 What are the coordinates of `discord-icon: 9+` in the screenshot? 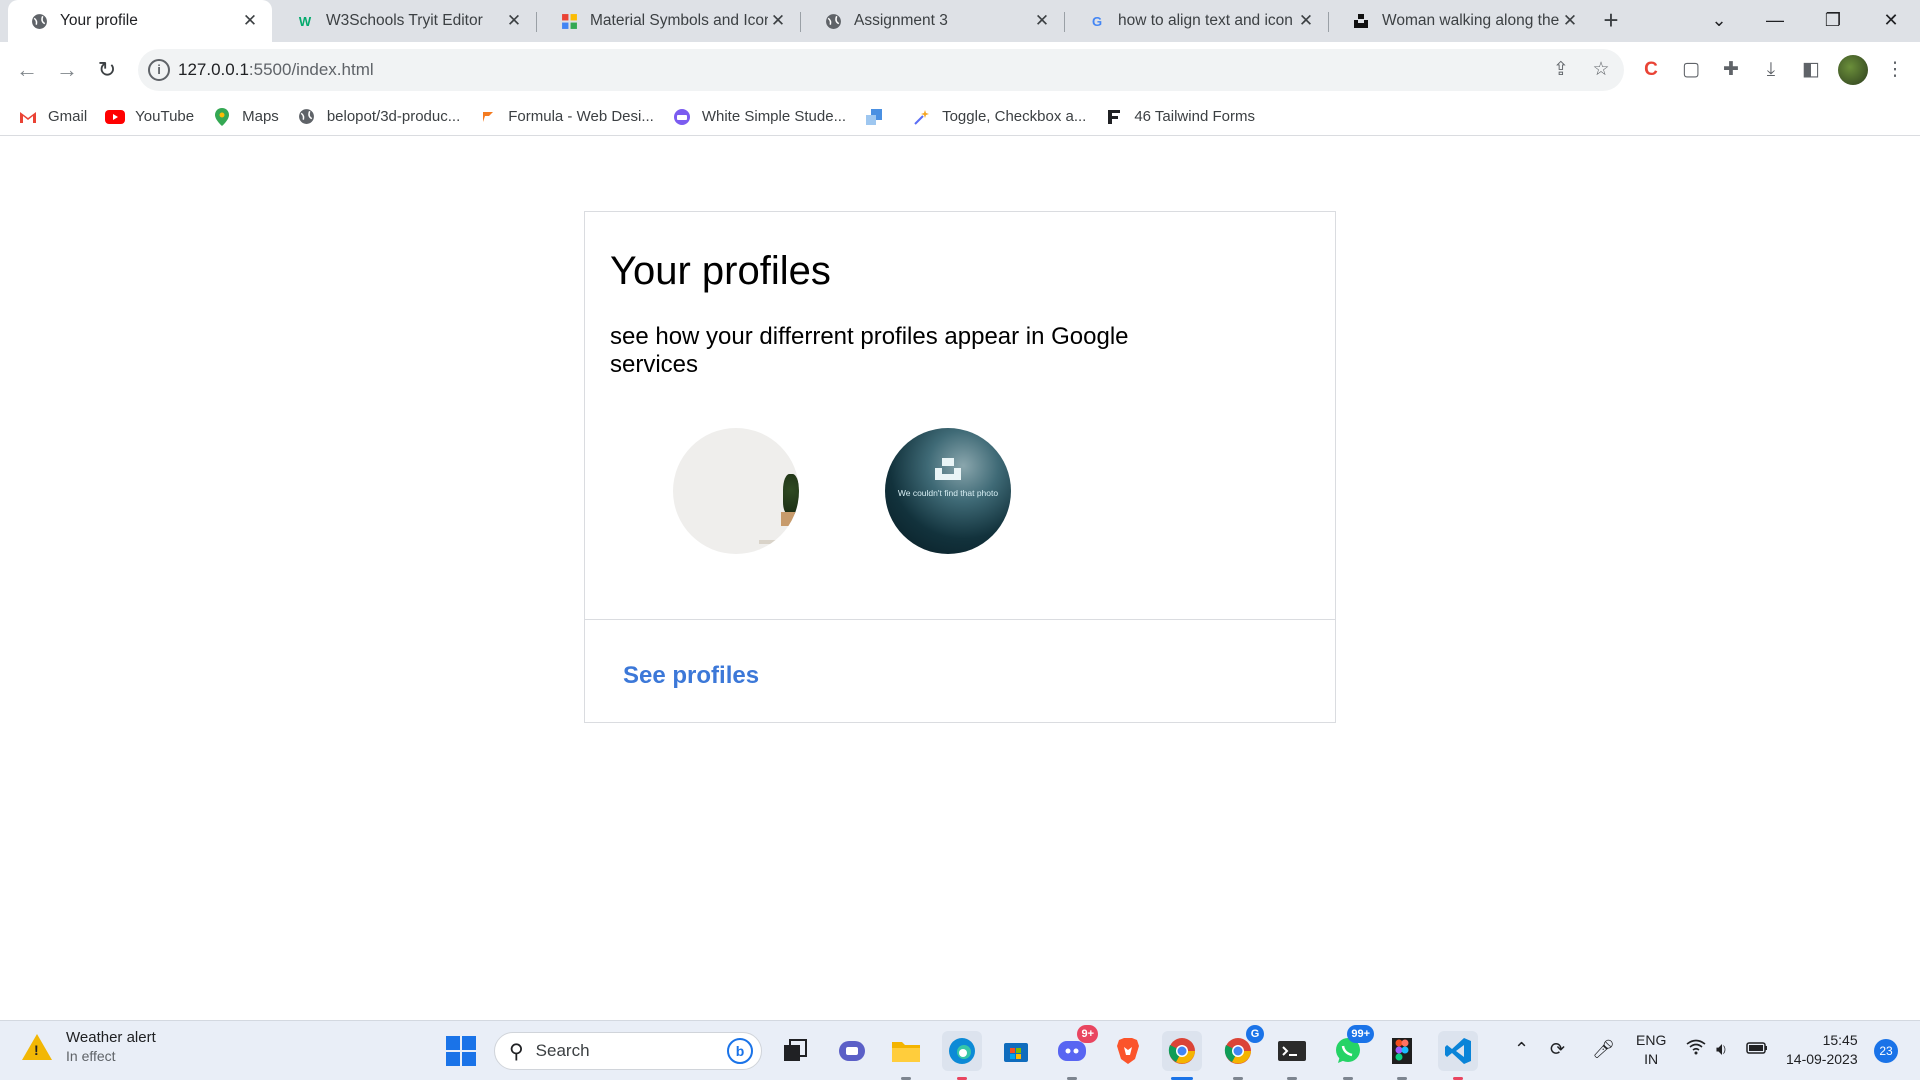 It's located at (1075, 1052).